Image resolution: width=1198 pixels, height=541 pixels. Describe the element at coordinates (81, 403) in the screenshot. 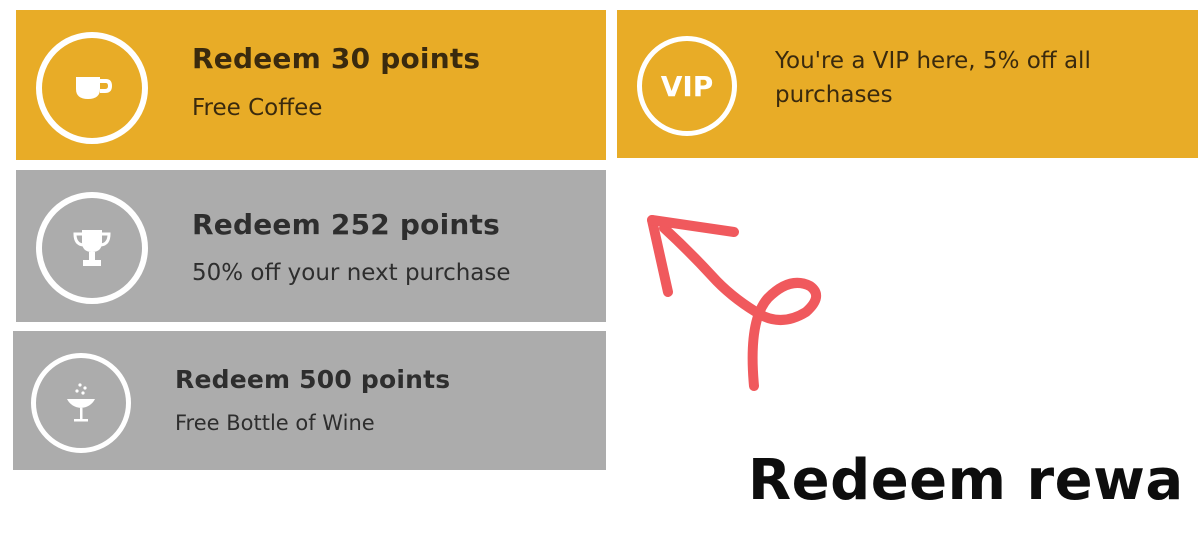

I see `champagne-glass-icon` at that location.